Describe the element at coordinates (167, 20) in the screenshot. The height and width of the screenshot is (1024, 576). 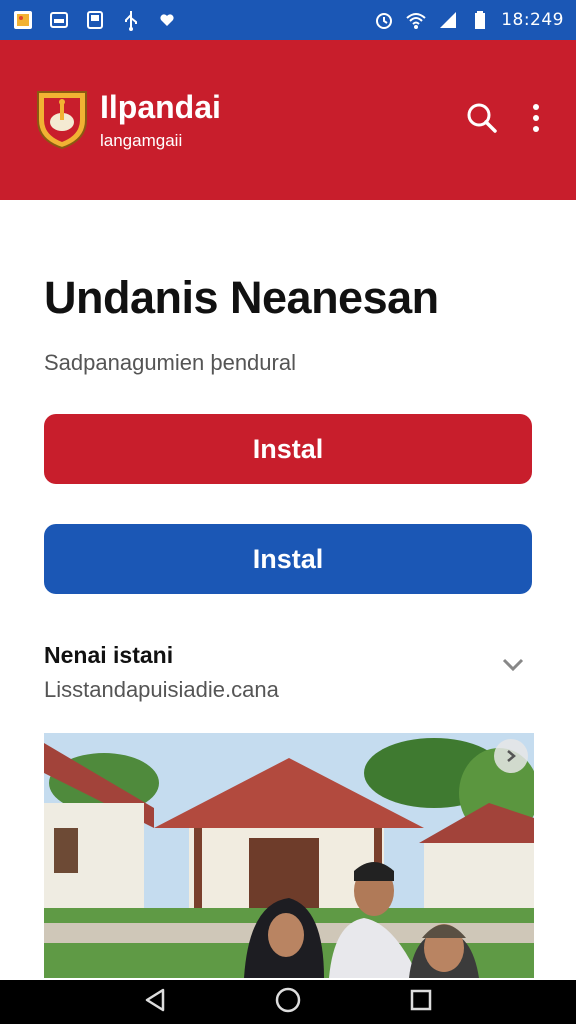
I see `heart-icon` at that location.